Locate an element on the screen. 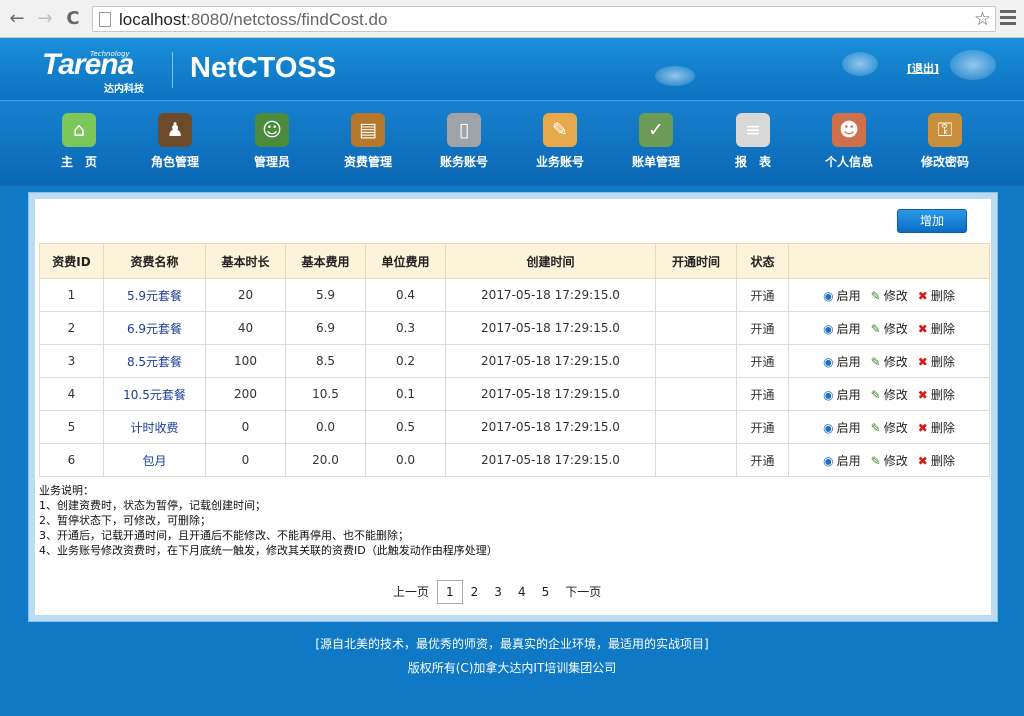 This screenshot has height=716, width=1024. cost-icon: ▤ is located at coordinates (368, 130).